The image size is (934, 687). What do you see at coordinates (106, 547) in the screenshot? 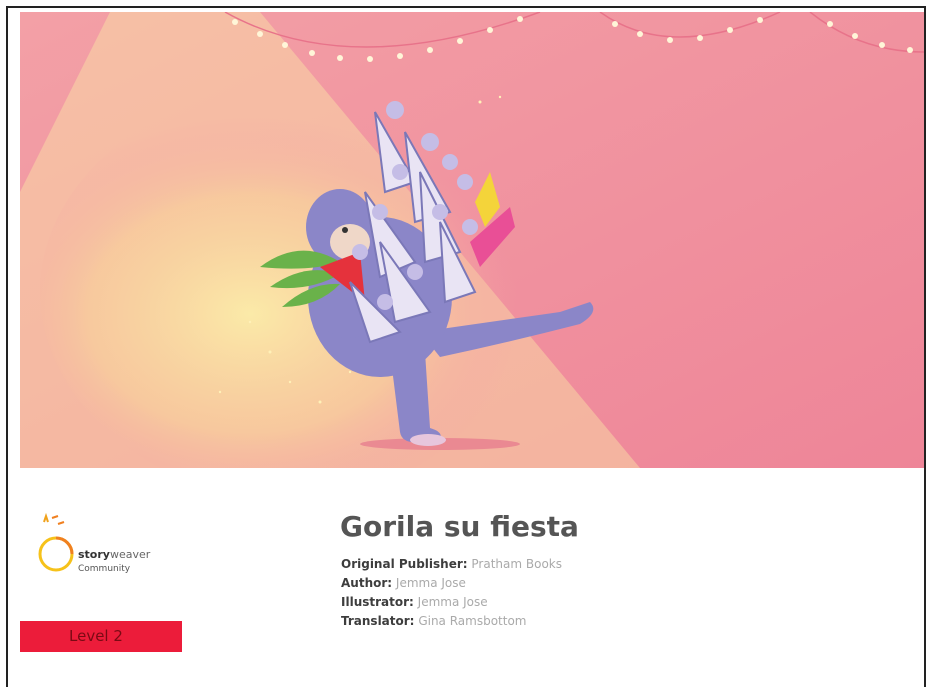
I see `storyweaver-logo: storyweaver Community` at bounding box center [106, 547].